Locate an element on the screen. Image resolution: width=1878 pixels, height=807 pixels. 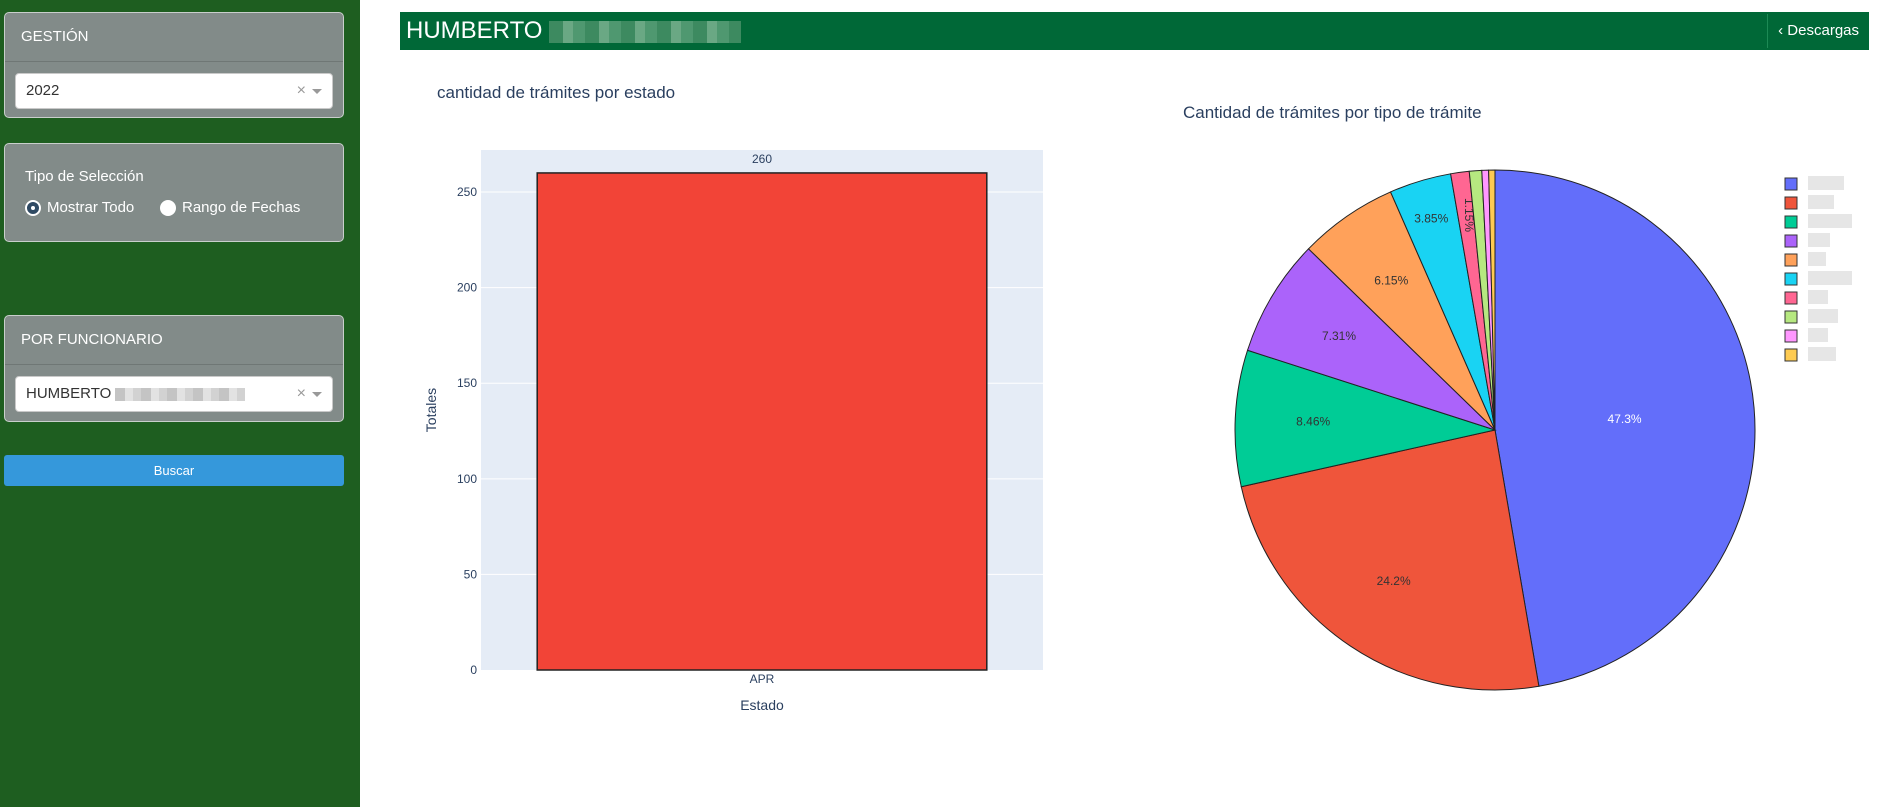
x-axis-label: Estado is located at coordinates (762, 705).